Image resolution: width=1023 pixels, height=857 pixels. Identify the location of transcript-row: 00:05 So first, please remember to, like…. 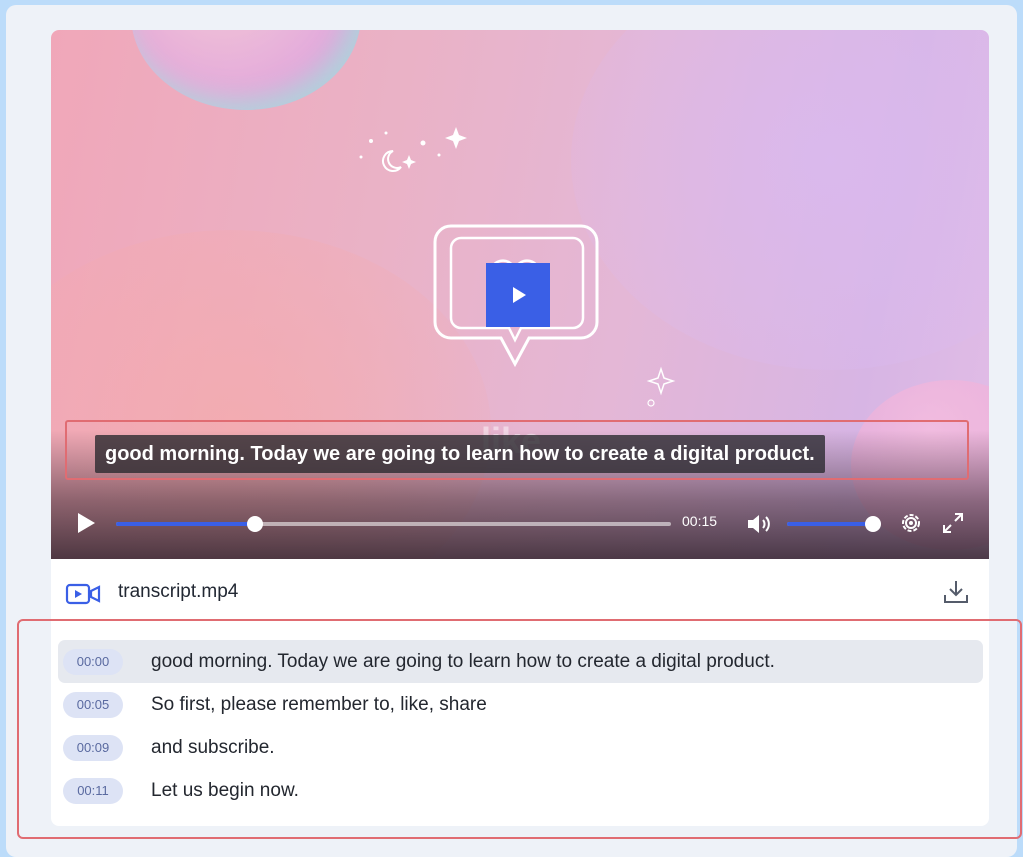
(520, 704).